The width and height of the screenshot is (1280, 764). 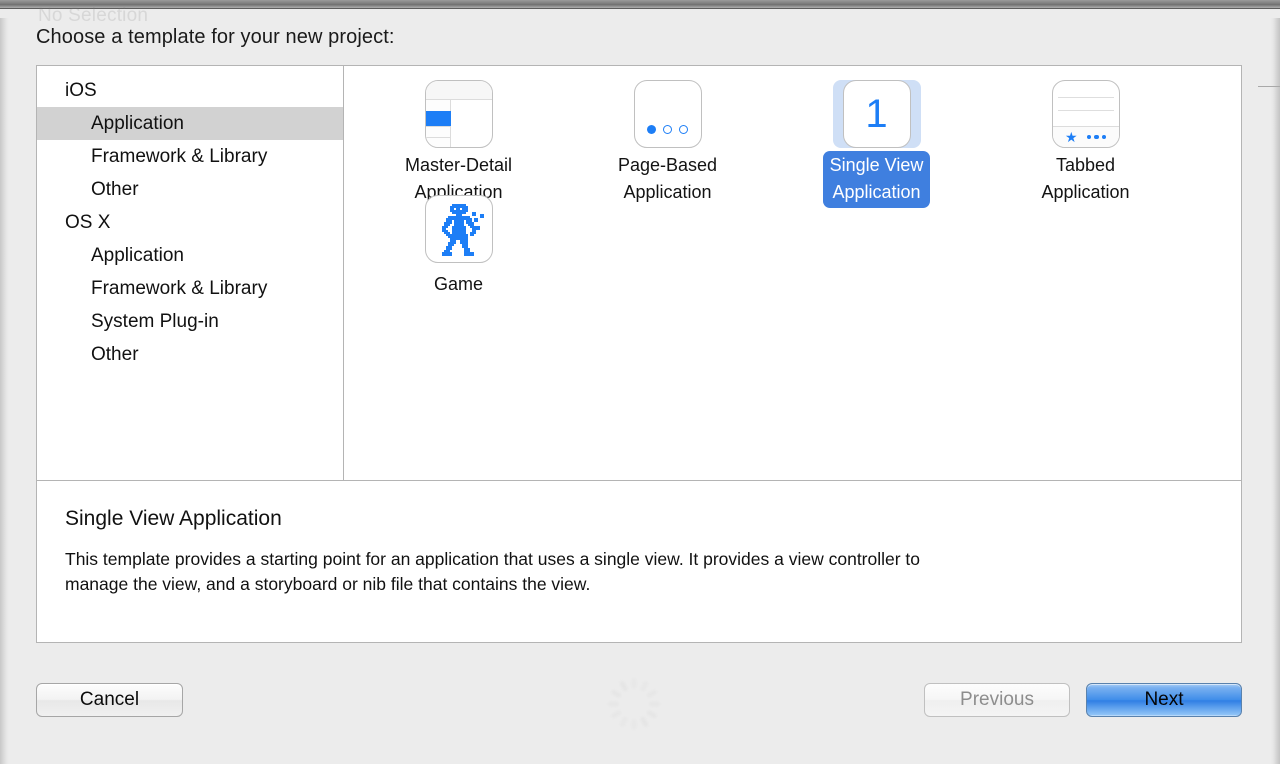 I want to click on template-tile-game: Game, so click(x=458, y=245).